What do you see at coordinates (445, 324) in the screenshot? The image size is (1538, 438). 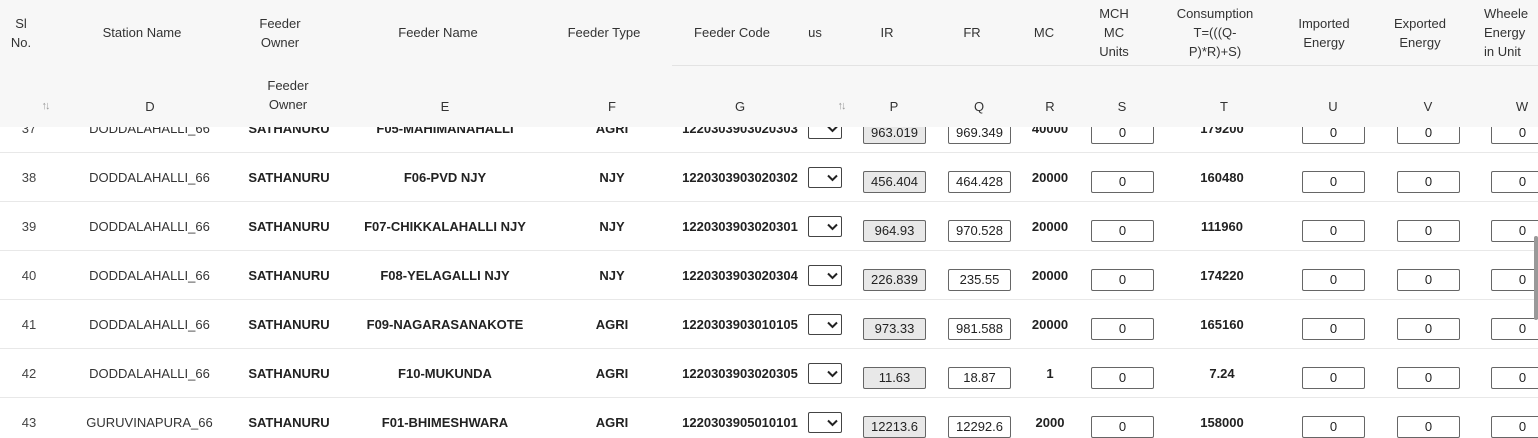 I see `cell-feeder-name: F09-NAGARASANAKOTE` at bounding box center [445, 324].